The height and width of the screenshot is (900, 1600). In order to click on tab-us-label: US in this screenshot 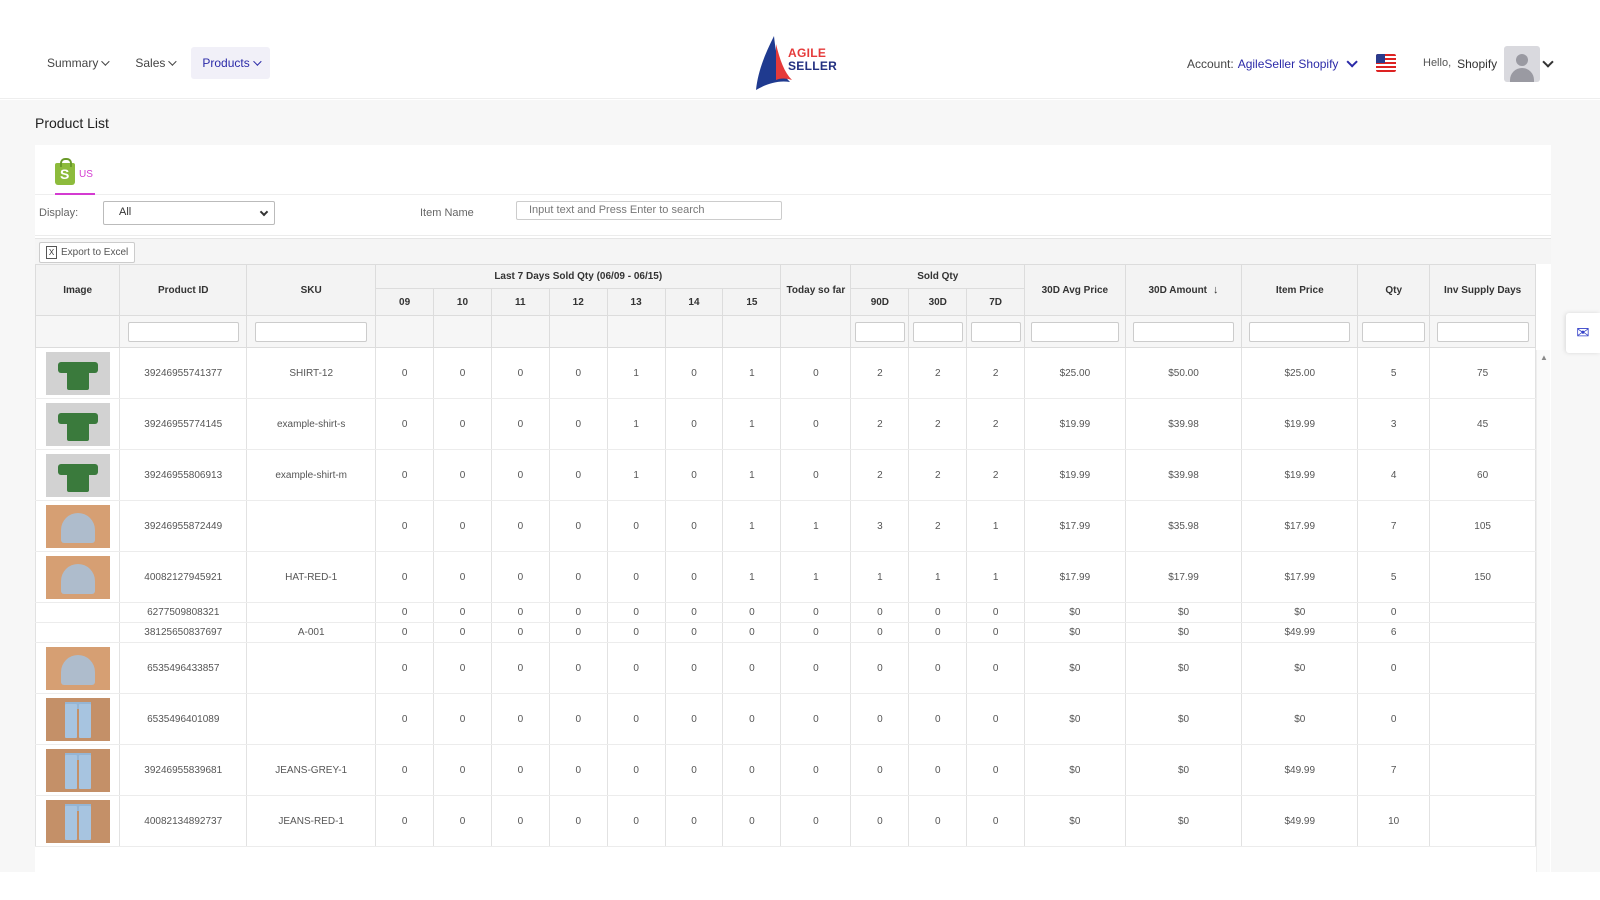, I will do `click(86, 174)`.